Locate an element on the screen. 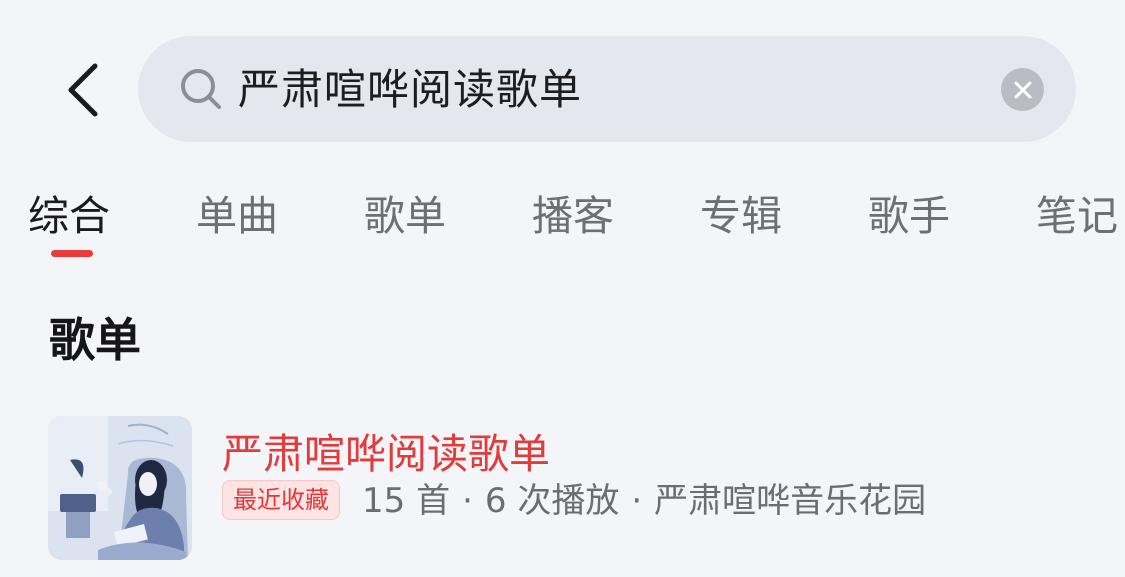 This screenshot has width=1125, height=577. category-tabs: 综合 单曲 歌单 播客 专辑 歌手 笔记 is located at coordinates (562, 226).